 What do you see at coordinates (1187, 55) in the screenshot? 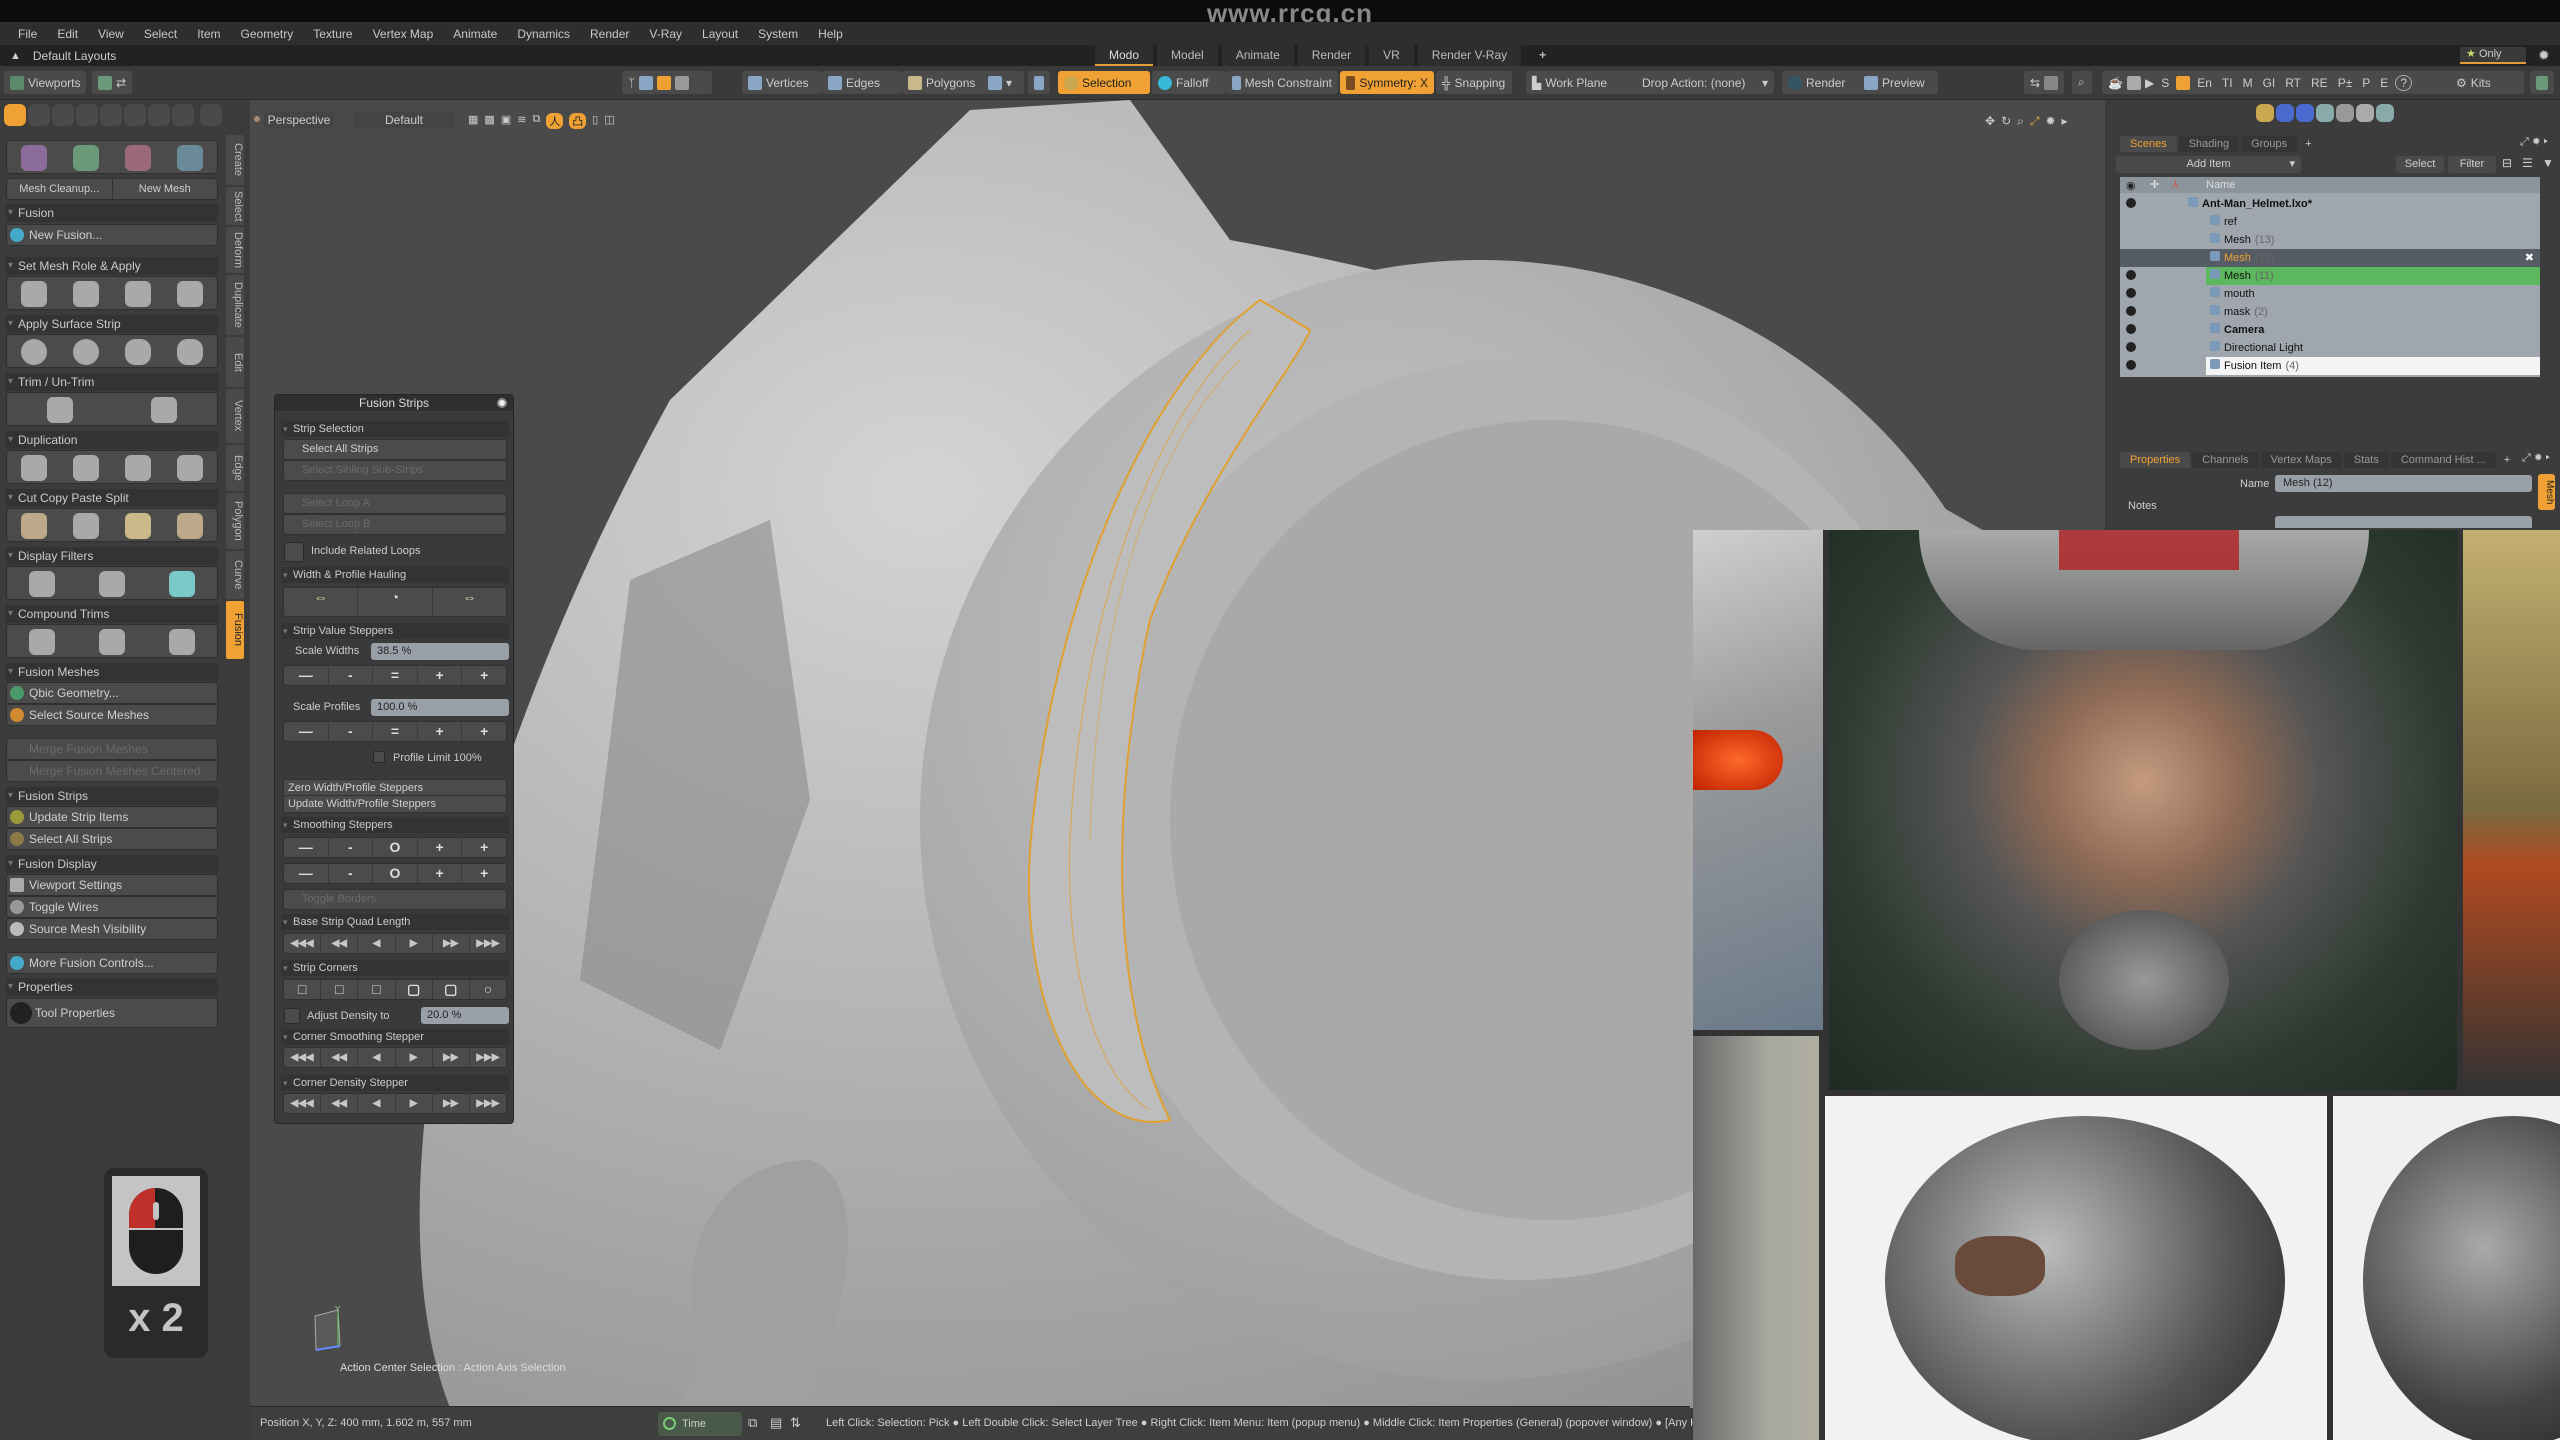
I see `layout-tab-model: Model` at bounding box center [1187, 55].